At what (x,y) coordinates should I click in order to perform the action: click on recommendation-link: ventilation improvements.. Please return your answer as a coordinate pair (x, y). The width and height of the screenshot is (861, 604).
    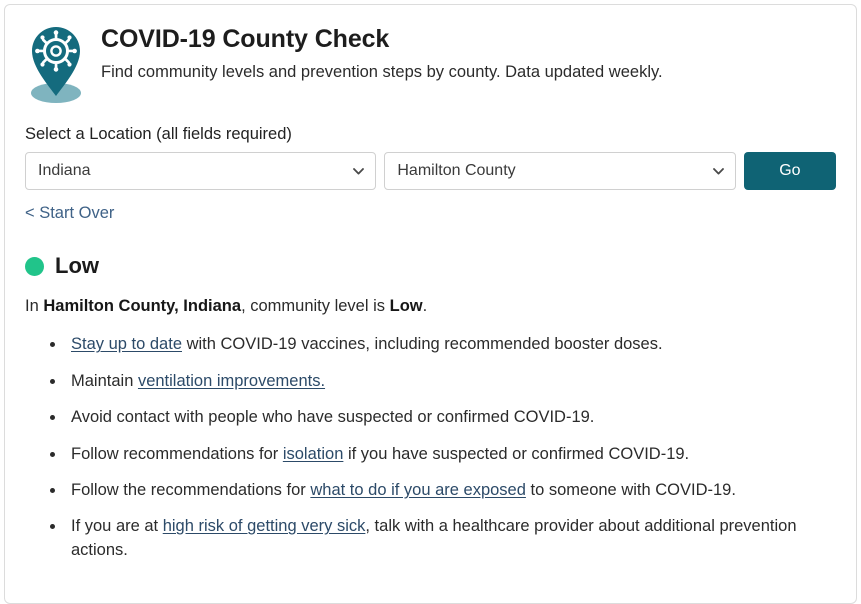
    Looking at the image, I should click on (231, 381).